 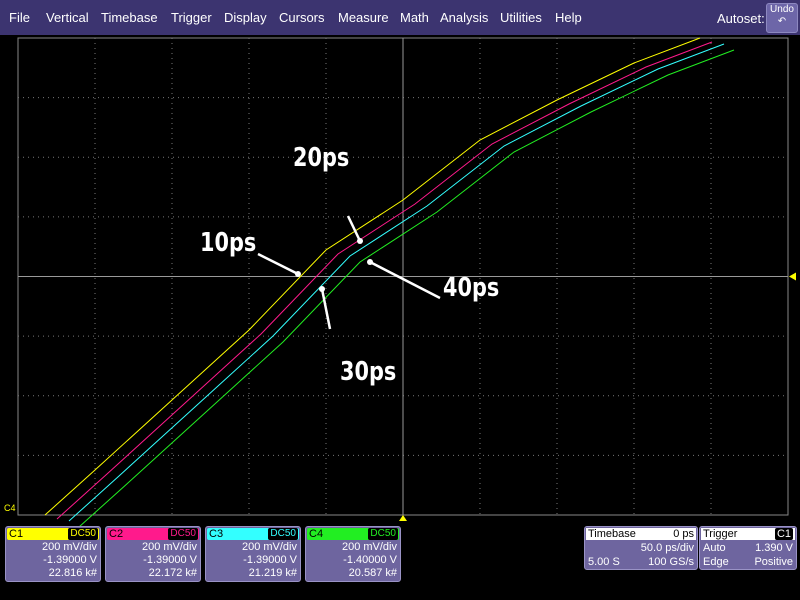 I want to click on channel-name: C2, so click(x=116, y=534).